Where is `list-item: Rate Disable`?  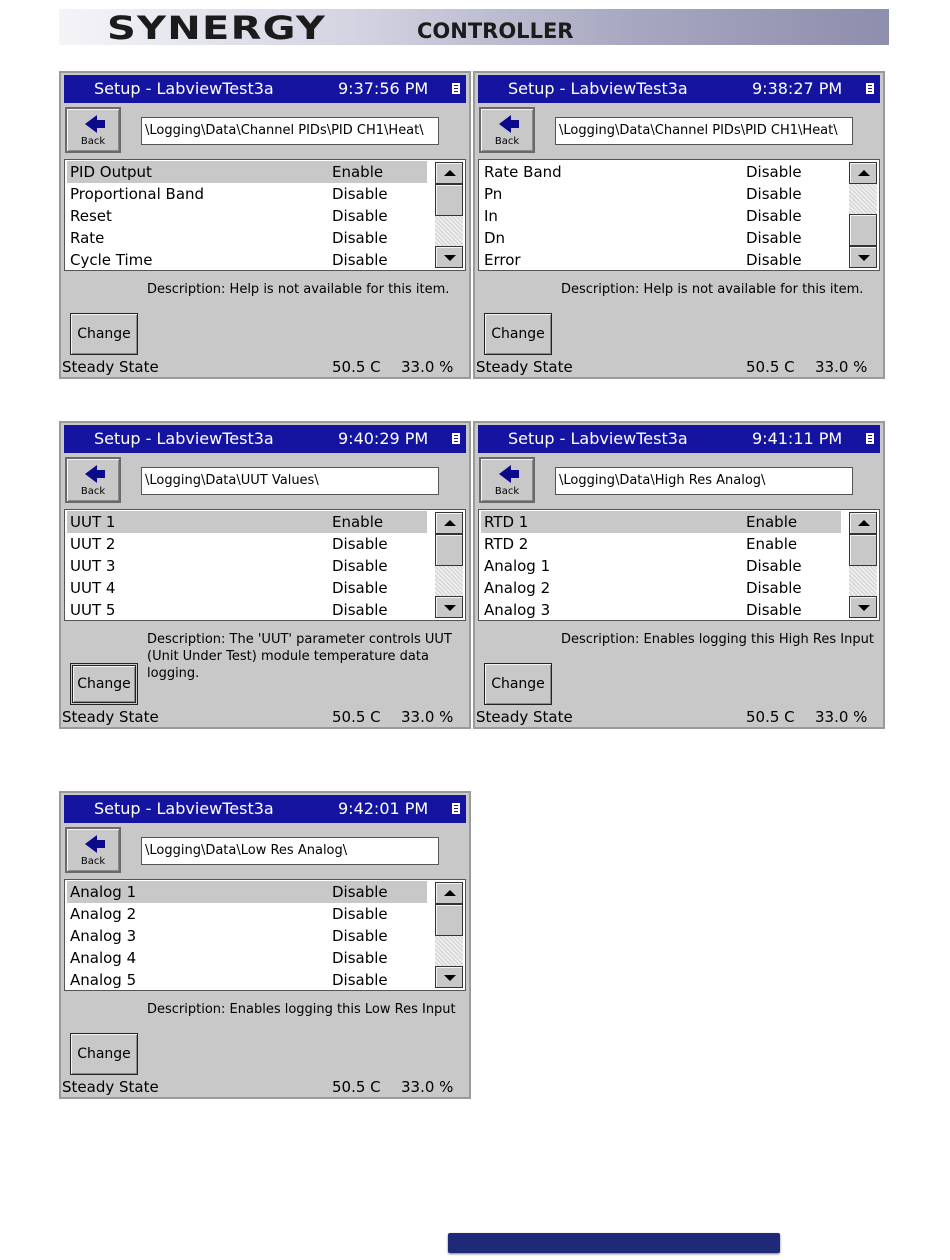 list-item: Rate Disable is located at coordinates (247, 238).